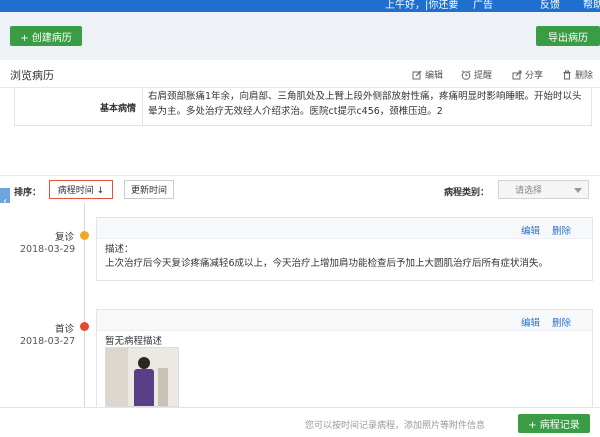 The image size is (600, 437). I want to click on edit-icon, so click(417, 74).